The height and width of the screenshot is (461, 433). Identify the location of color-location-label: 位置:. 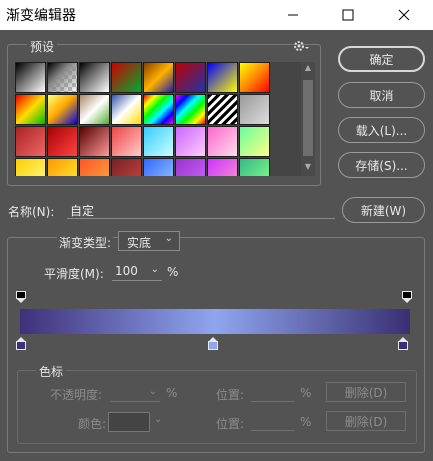
(230, 424).